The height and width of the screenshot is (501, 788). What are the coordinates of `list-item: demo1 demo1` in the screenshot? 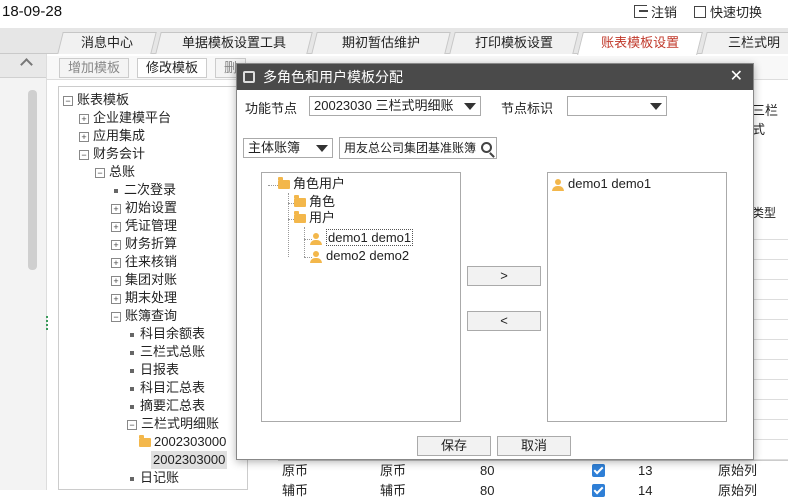 It's located at (601, 184).